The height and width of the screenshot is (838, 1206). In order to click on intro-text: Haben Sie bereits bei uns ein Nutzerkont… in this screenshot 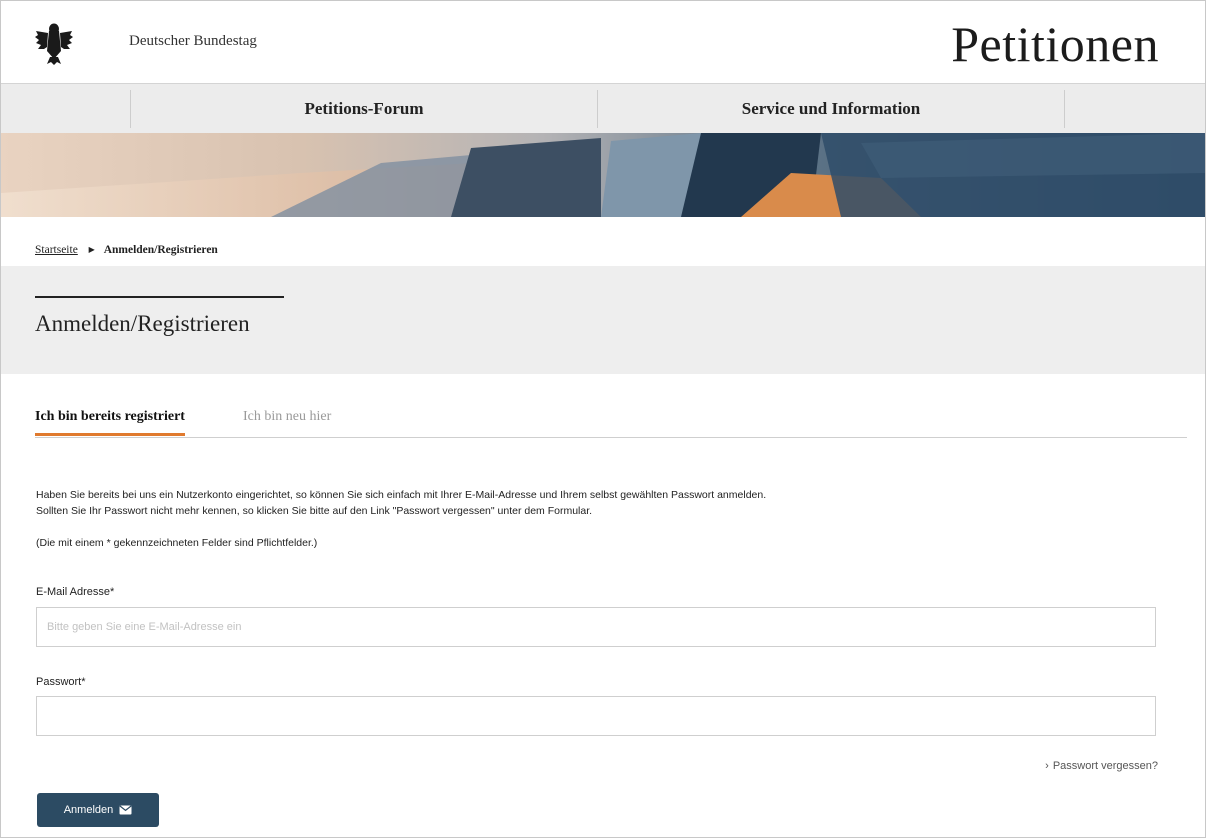, I will do `click(611, 503)`.